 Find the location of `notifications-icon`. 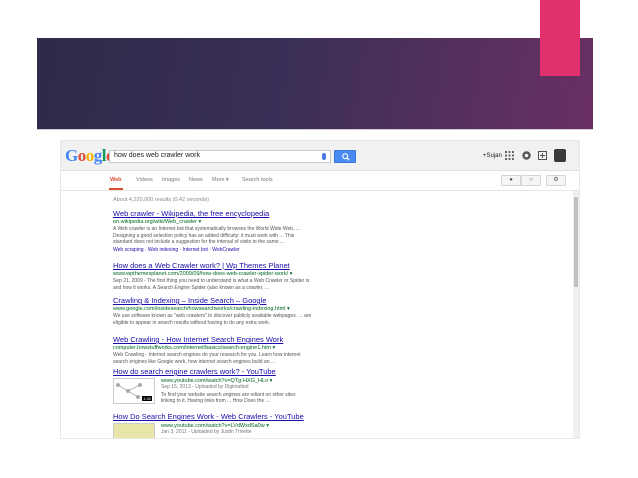

notifications-icon is located at coordinates (526, 155).